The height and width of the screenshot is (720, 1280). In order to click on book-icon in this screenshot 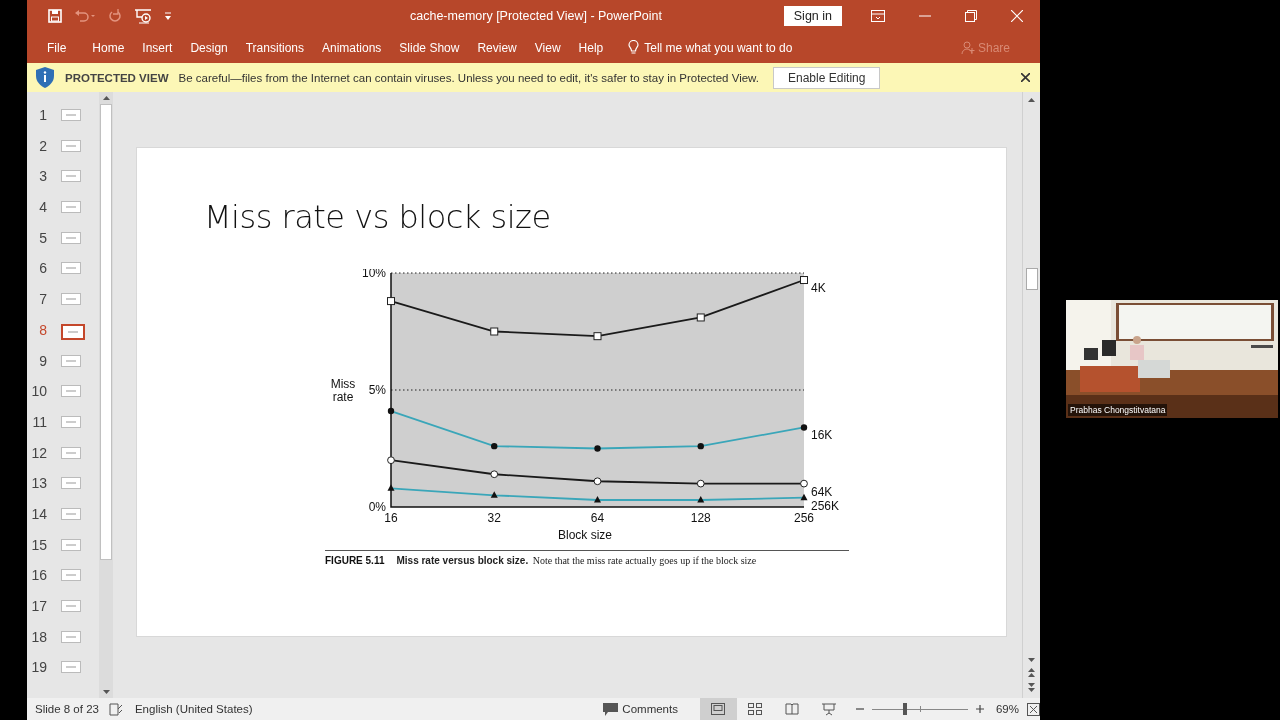, I will do `click(792, 709)`.